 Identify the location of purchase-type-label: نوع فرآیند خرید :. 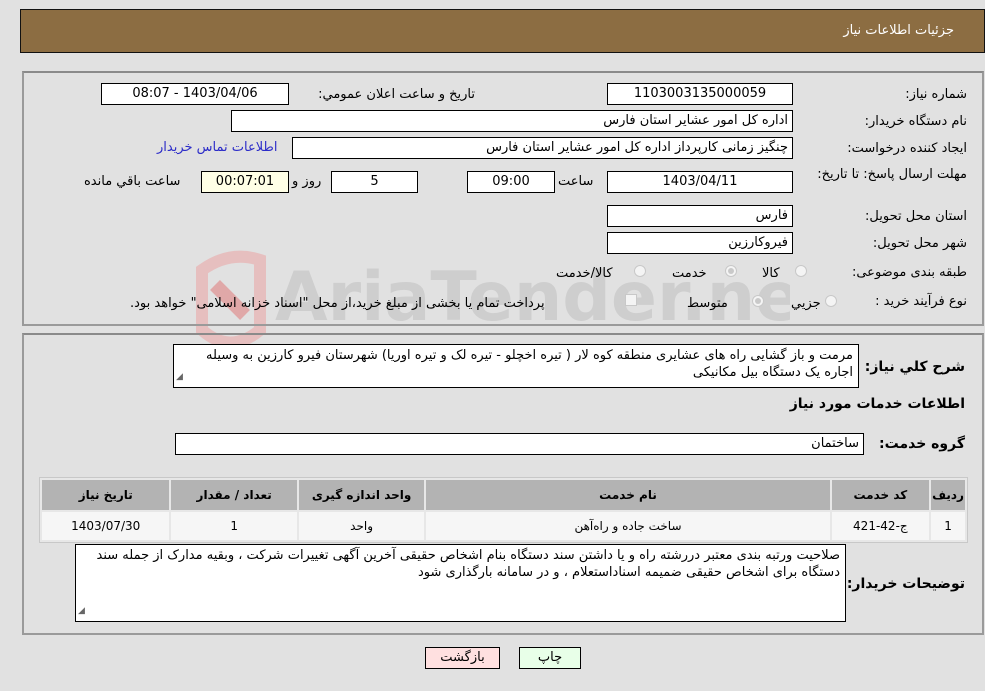
(921, 301).